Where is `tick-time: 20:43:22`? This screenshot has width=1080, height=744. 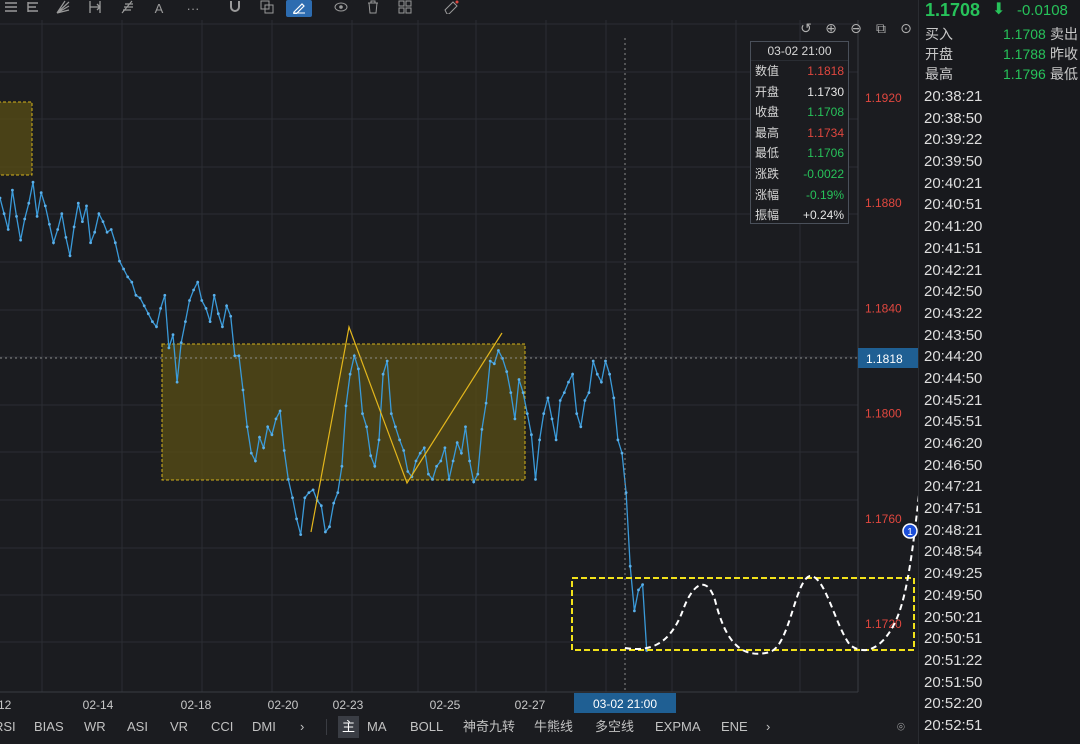
tick-time: 20:43:22 is located at coordinates (953, 314).